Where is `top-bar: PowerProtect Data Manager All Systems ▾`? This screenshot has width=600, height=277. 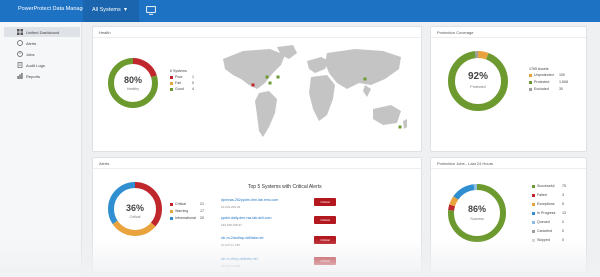 top-bar: PowerProtect Data Manager All Systems ▾ is located at coordinates (300, 11).